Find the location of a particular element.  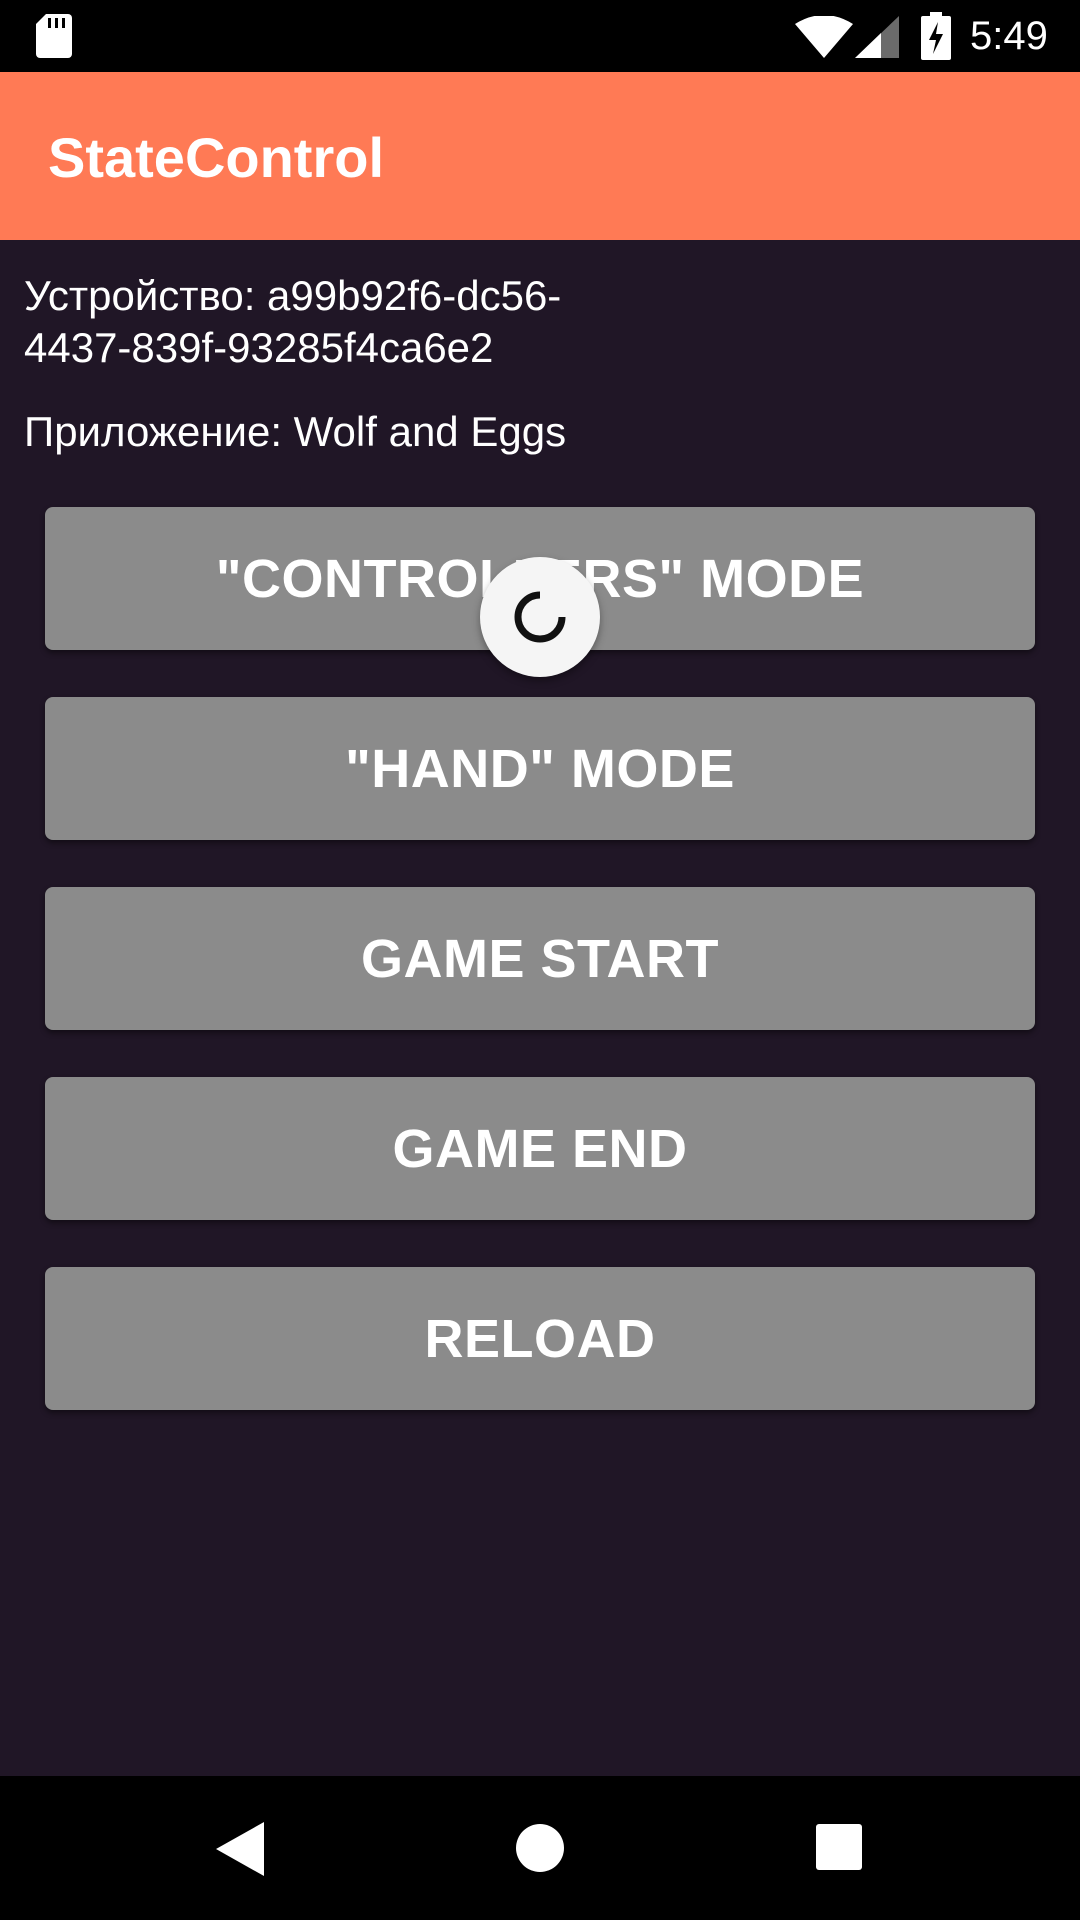

application-label: Приложение: Wolf and Eggs is located at coordinates (295, 431).